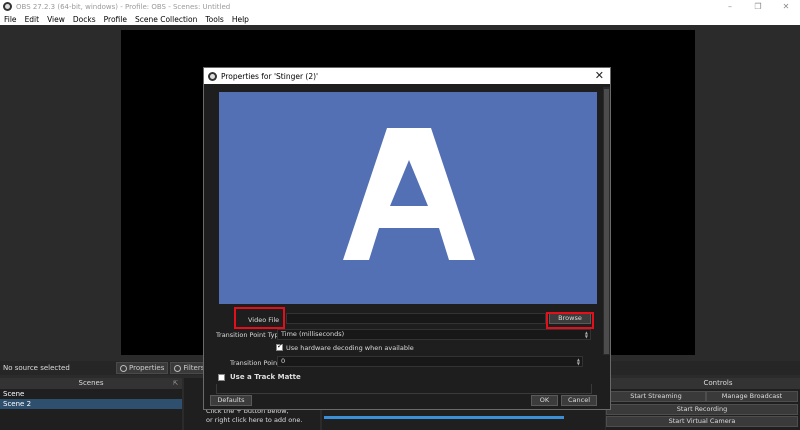 This screenshot has height=430, width=800. I want to click on cancel-button: Cancel, so click(579, 400).